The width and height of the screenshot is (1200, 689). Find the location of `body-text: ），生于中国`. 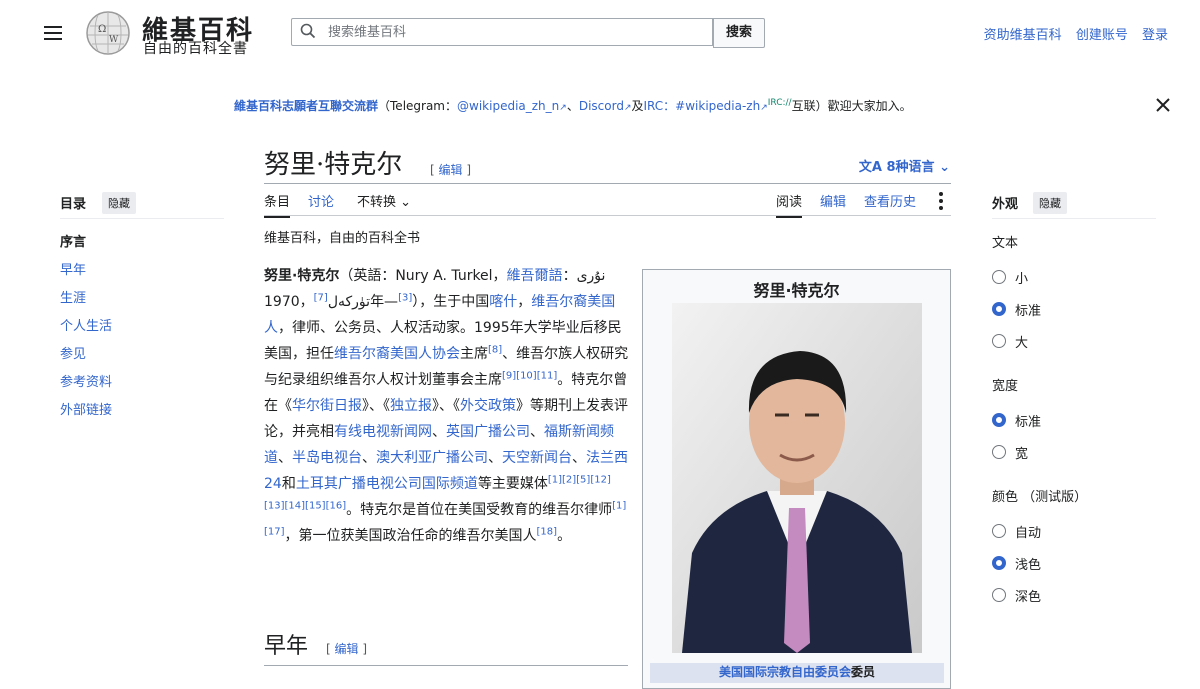

body-text: ），生于中国 is located at coordinates (451, 302).